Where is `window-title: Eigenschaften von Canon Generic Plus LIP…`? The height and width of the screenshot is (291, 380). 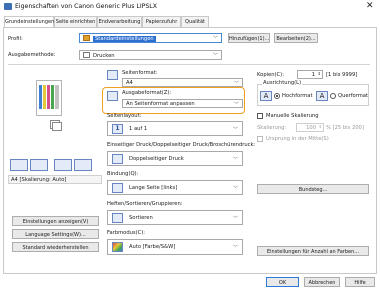
window-title: Eigenschaften von Canon Generic Plus LIP… is located at coordinates (86, 6).